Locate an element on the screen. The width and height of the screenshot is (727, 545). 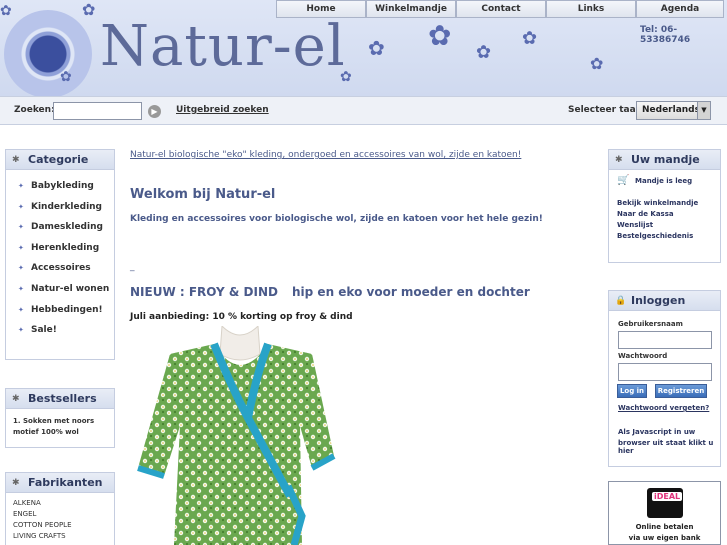
wishlist-link: Wenslijst is located at coordinates (668, 225).